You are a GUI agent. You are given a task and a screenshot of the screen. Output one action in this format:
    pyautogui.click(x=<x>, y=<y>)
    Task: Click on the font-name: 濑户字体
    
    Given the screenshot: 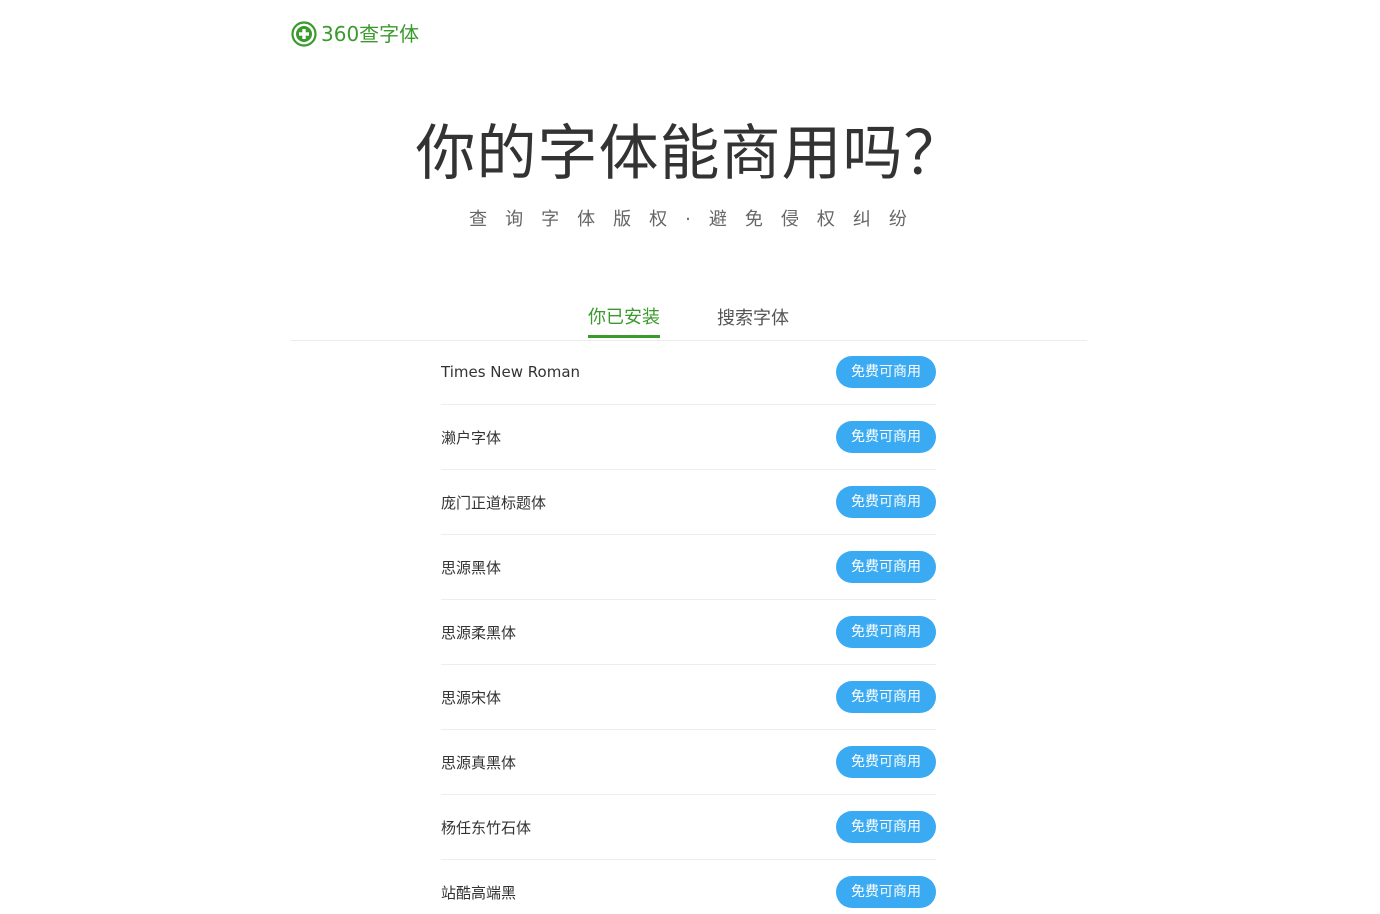 What is the action you would take?
    pyautogui.click(x=471, y=437)
    